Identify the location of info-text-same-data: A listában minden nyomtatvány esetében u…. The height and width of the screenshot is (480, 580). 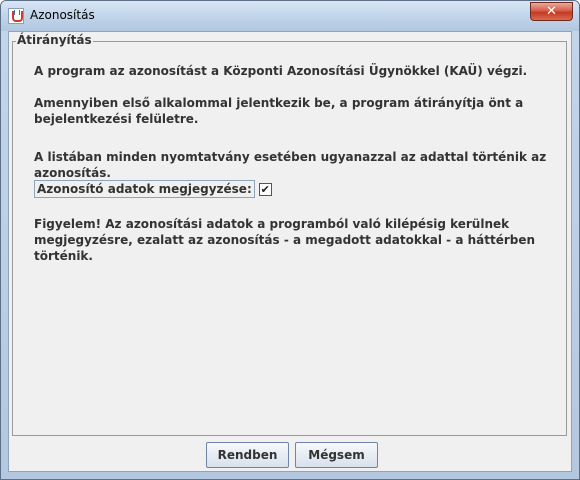
(290, 165).